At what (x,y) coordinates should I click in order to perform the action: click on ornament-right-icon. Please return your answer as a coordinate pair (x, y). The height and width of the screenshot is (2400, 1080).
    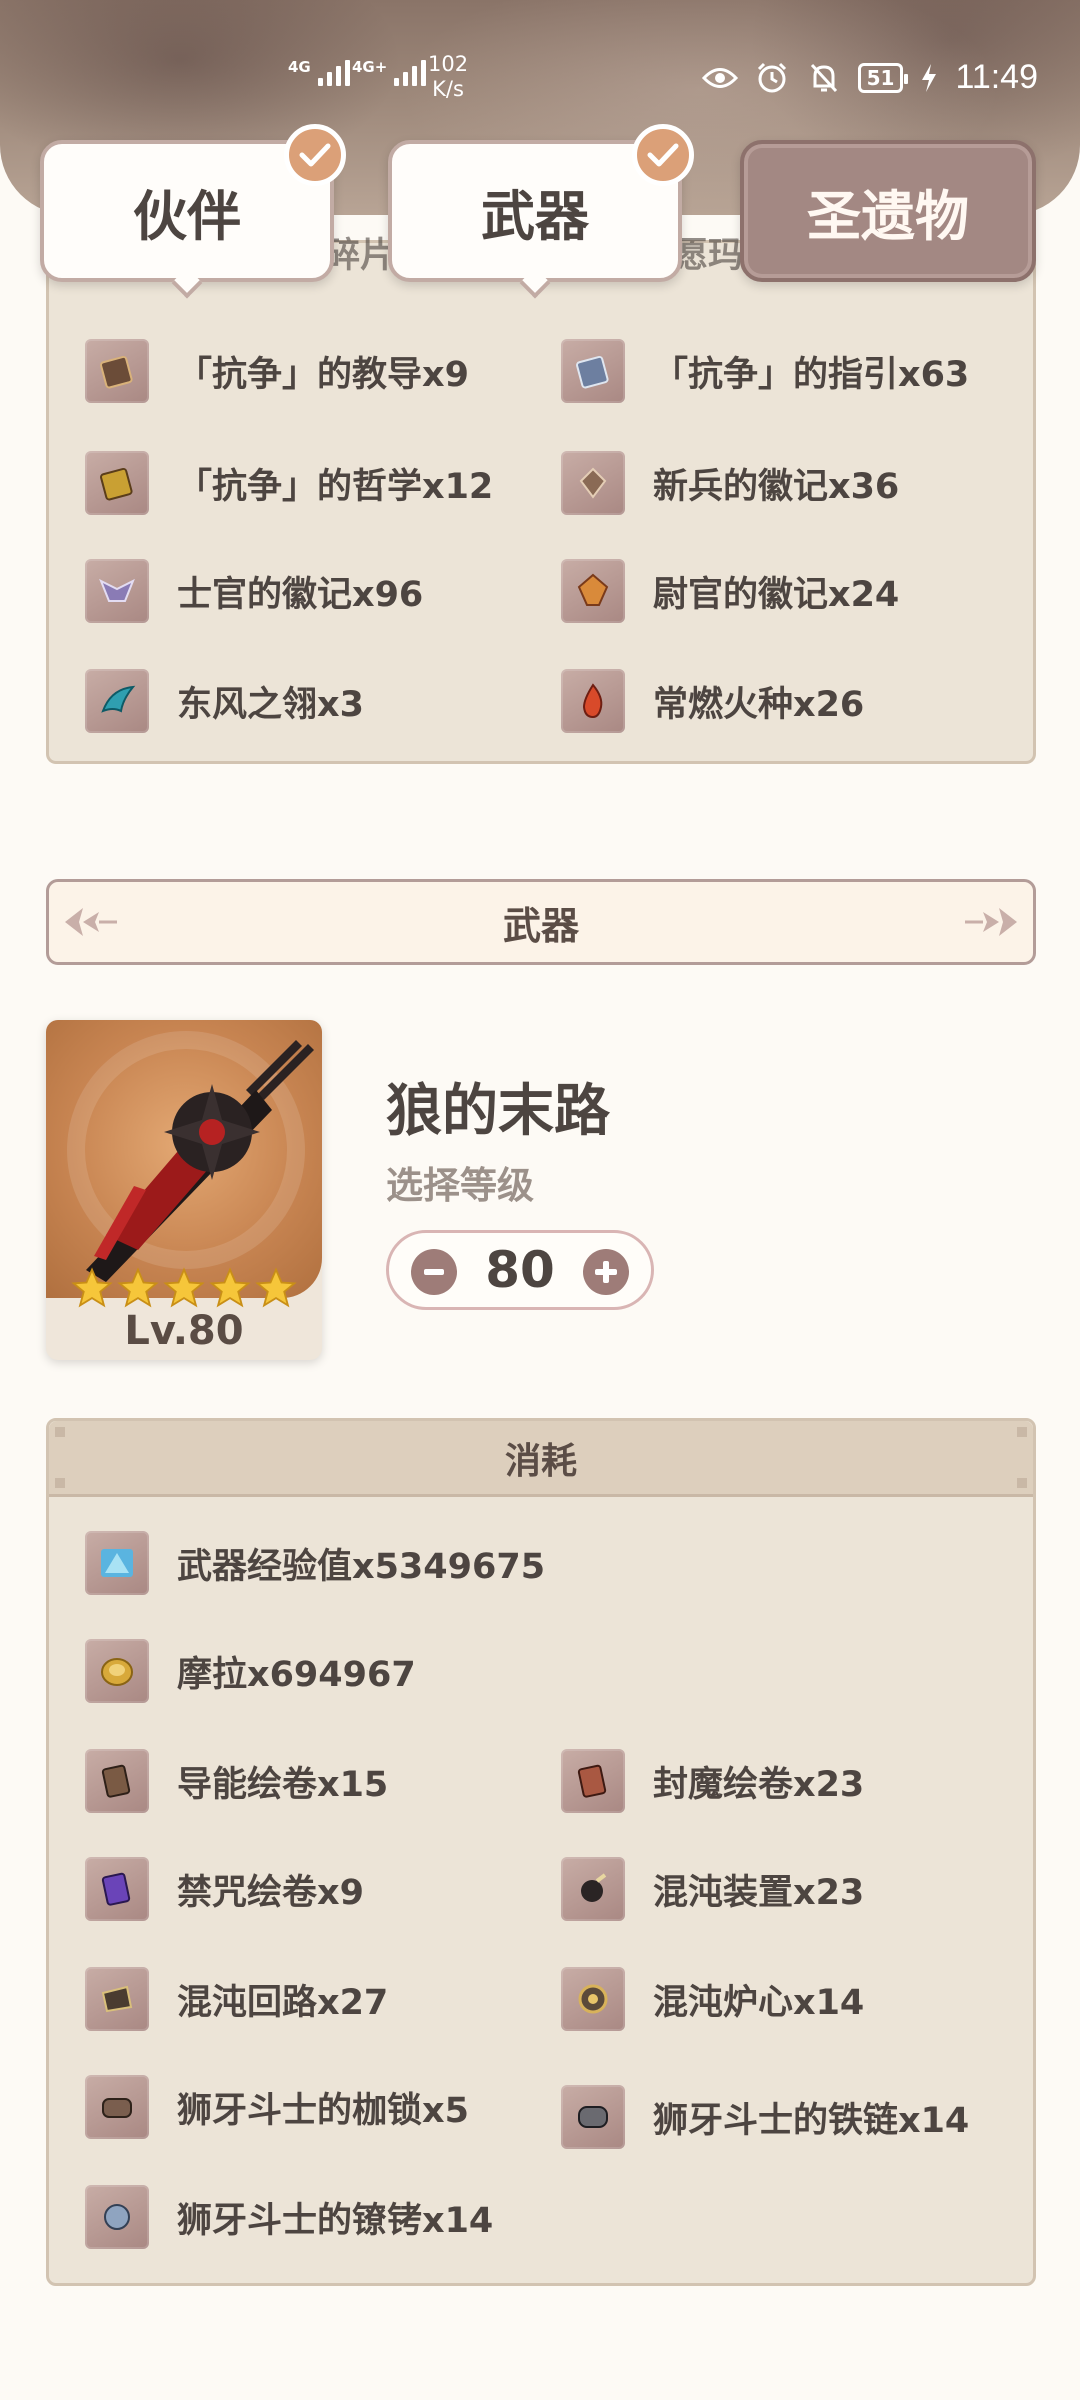
    Looking at the image, I should click on (991, 924).